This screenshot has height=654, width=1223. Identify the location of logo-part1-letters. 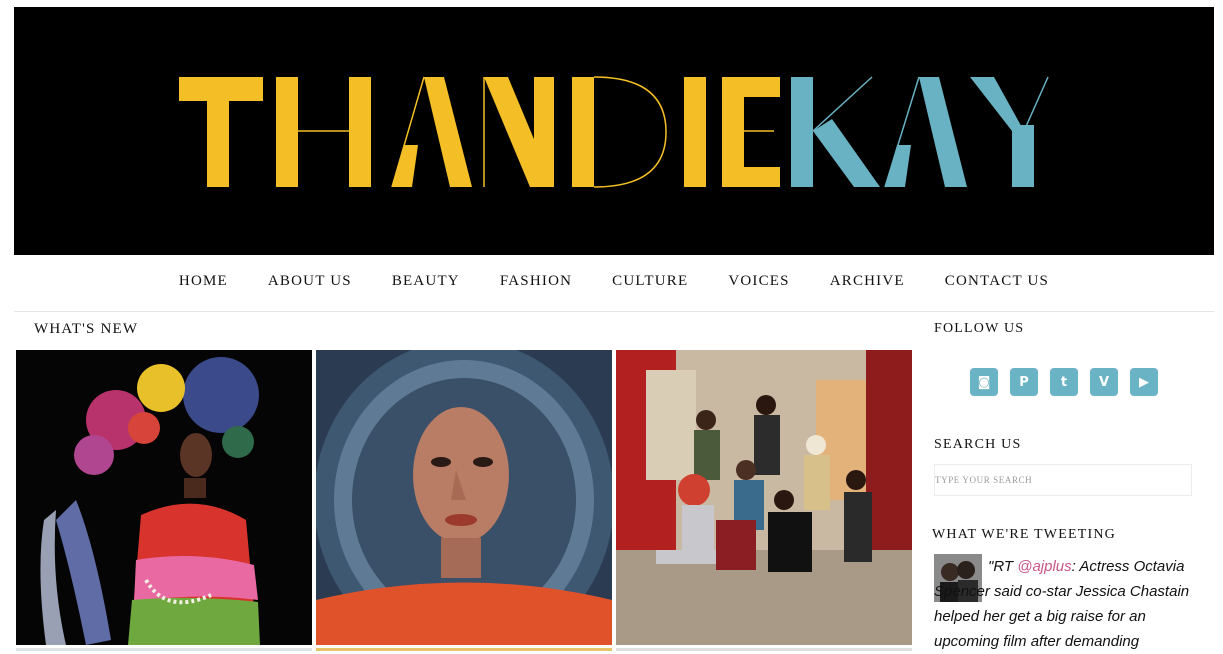
(479, 132).